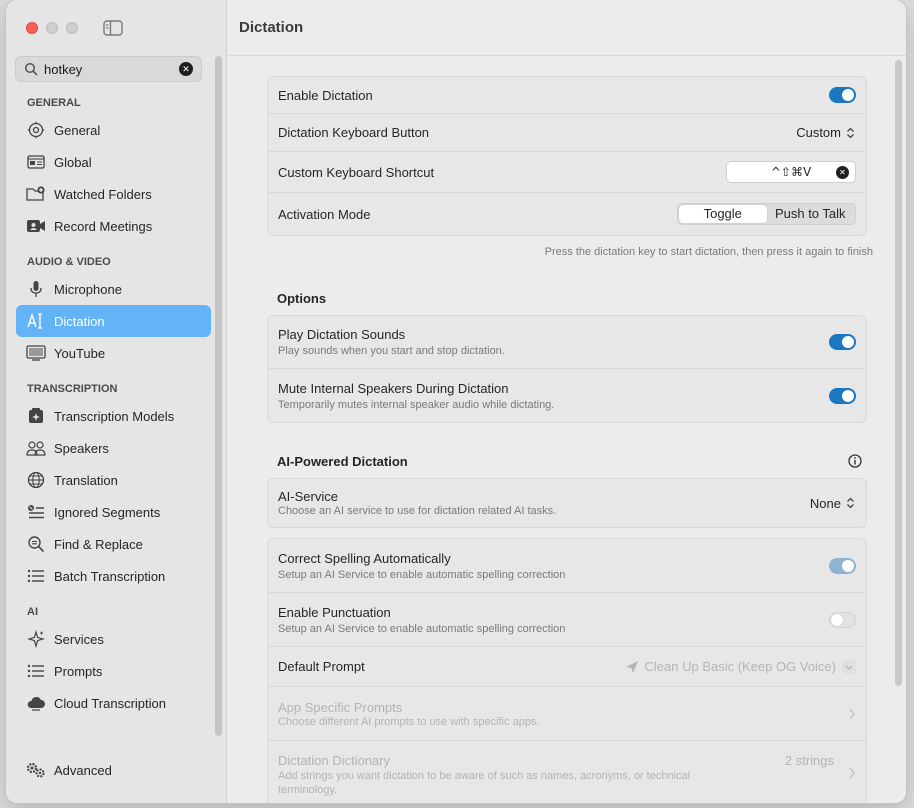 The image size is (914, 808). I want to click on shortcut-value: ^⇧⌘V, so click(791, 172).